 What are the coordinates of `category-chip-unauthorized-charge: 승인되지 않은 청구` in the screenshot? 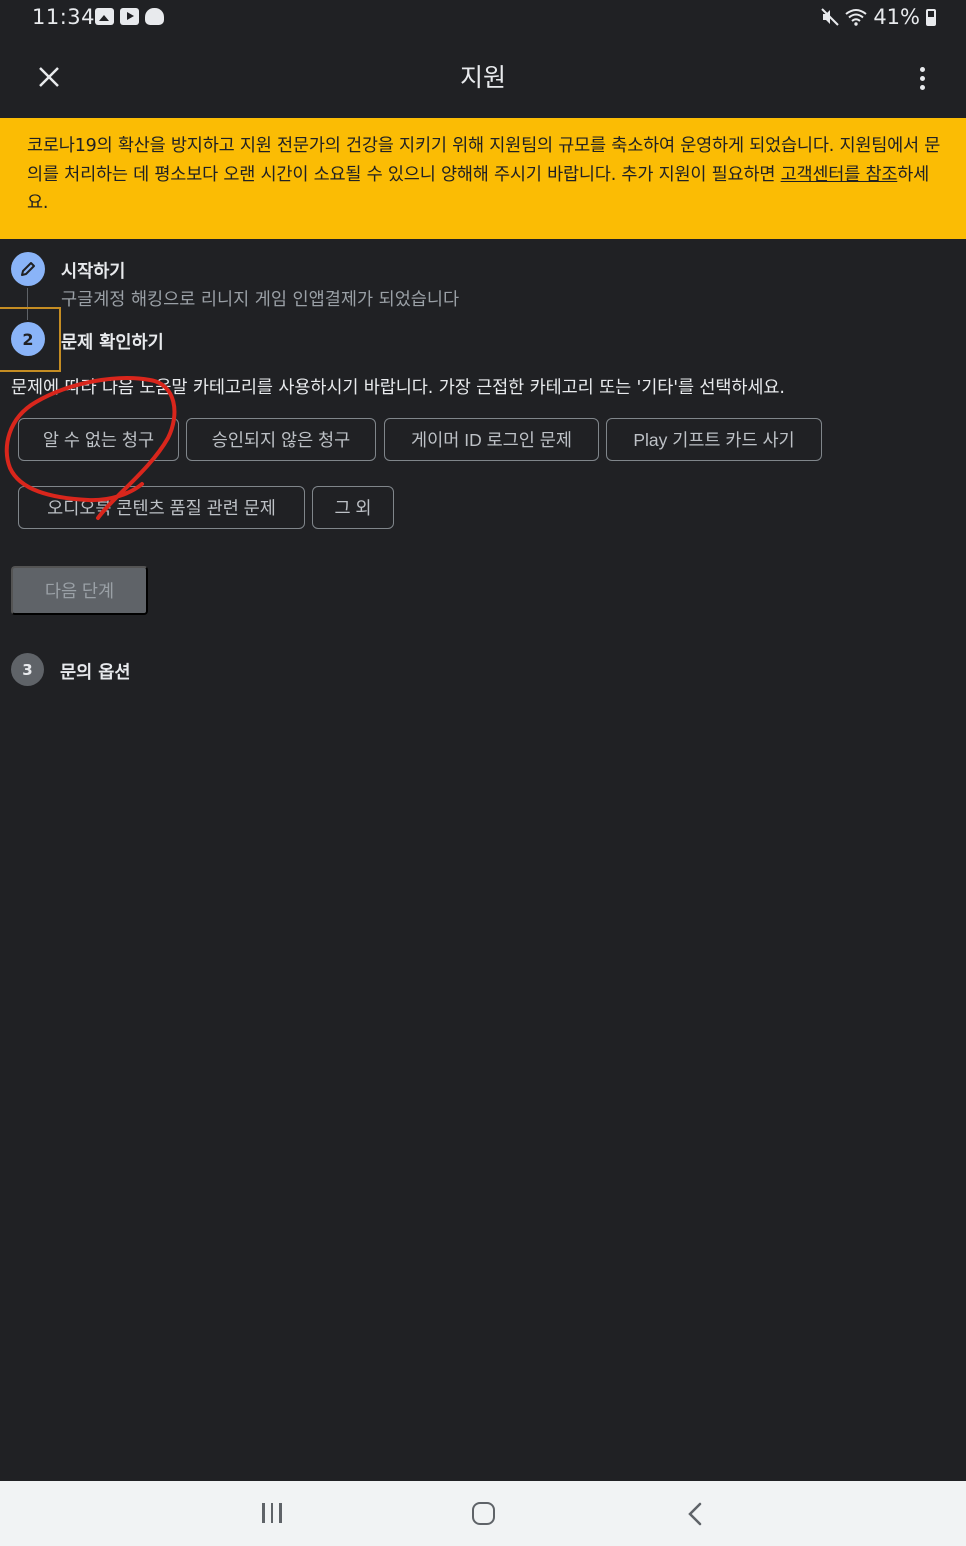 It's located at (281, 439).